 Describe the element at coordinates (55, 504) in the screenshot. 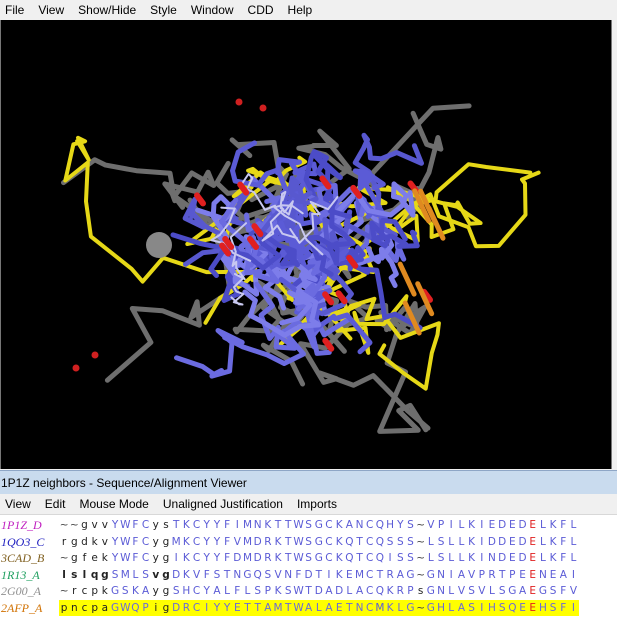

I see `aln-menu-edit: Edit` at that location.